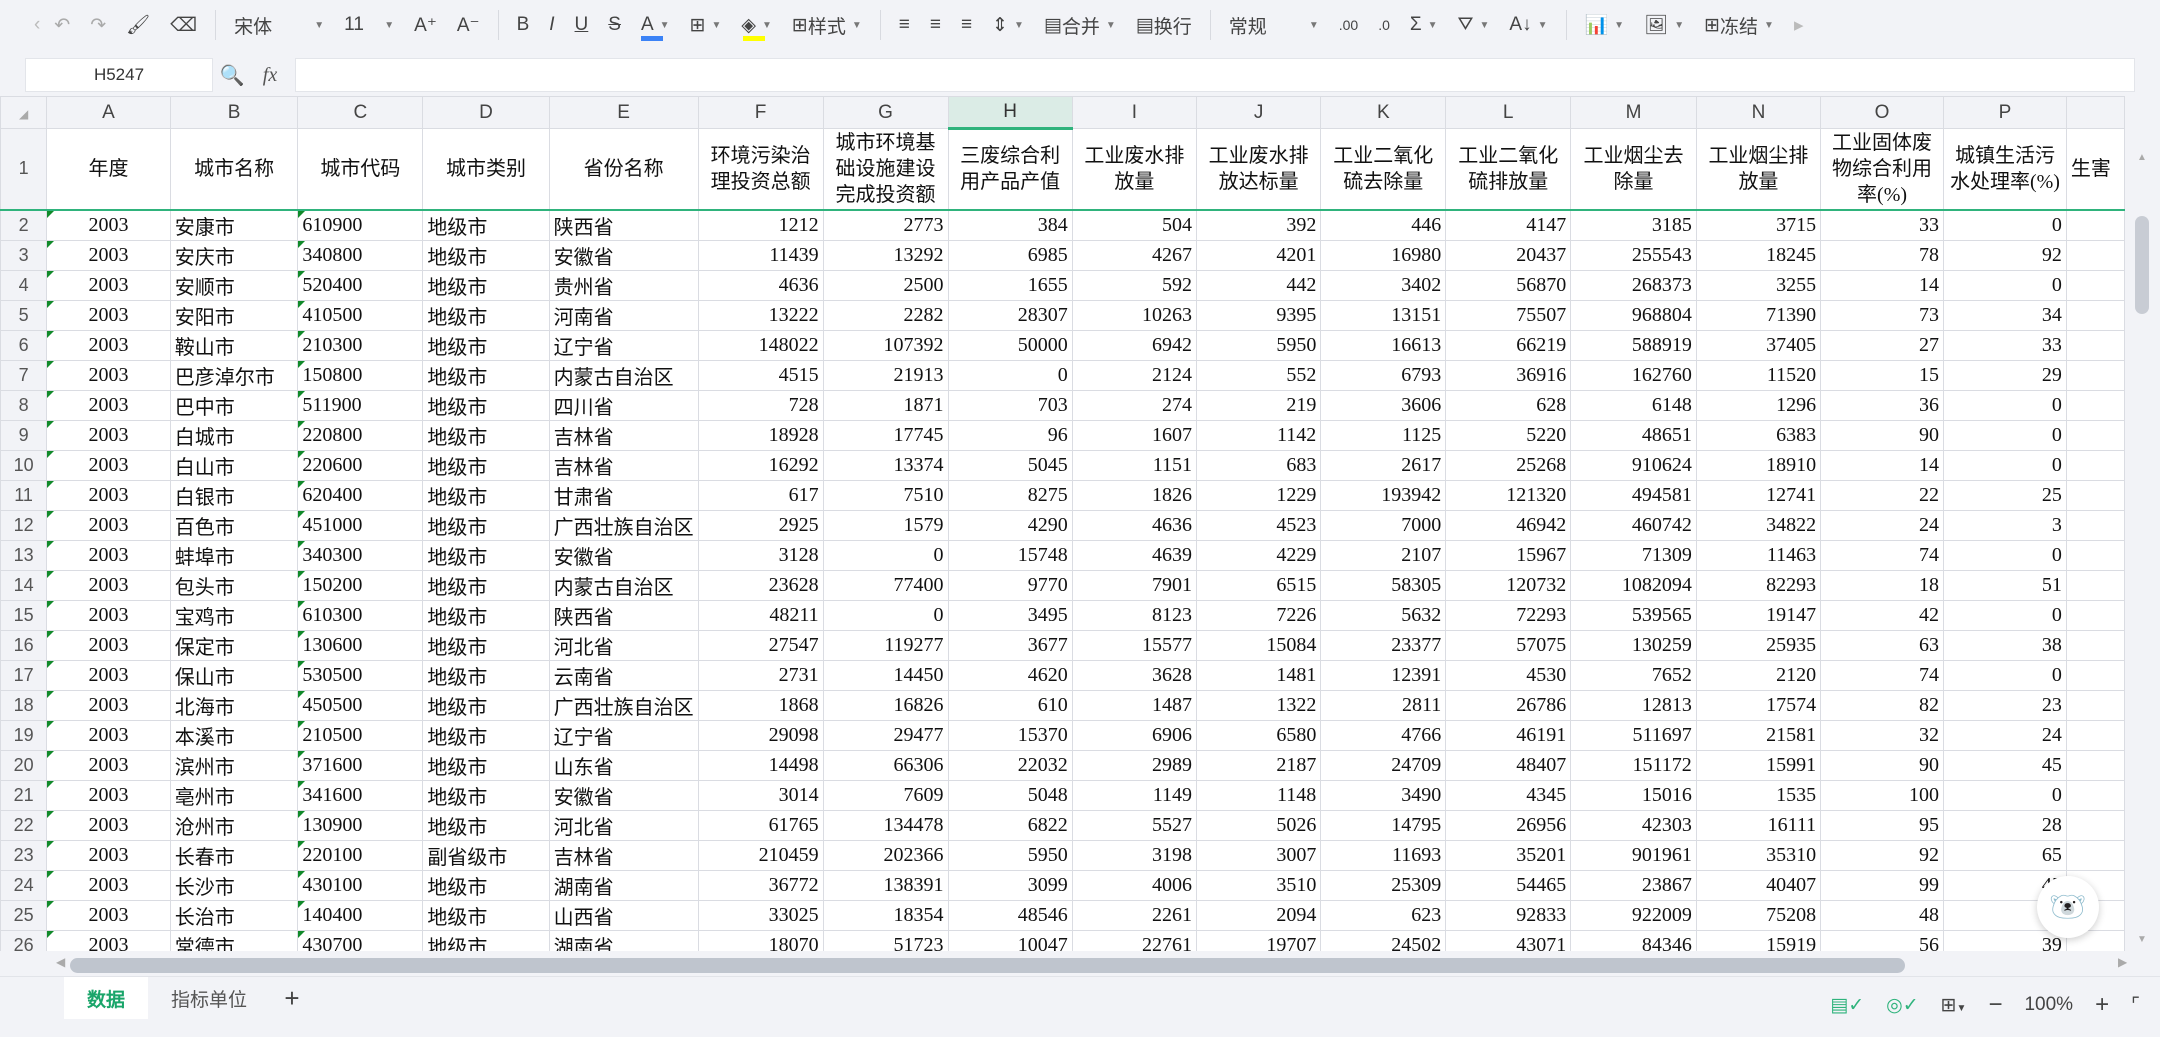 The width and height of the screenshot is (2160, 1037). I want to click on cell-b: 本溪市, so click(234, 735).